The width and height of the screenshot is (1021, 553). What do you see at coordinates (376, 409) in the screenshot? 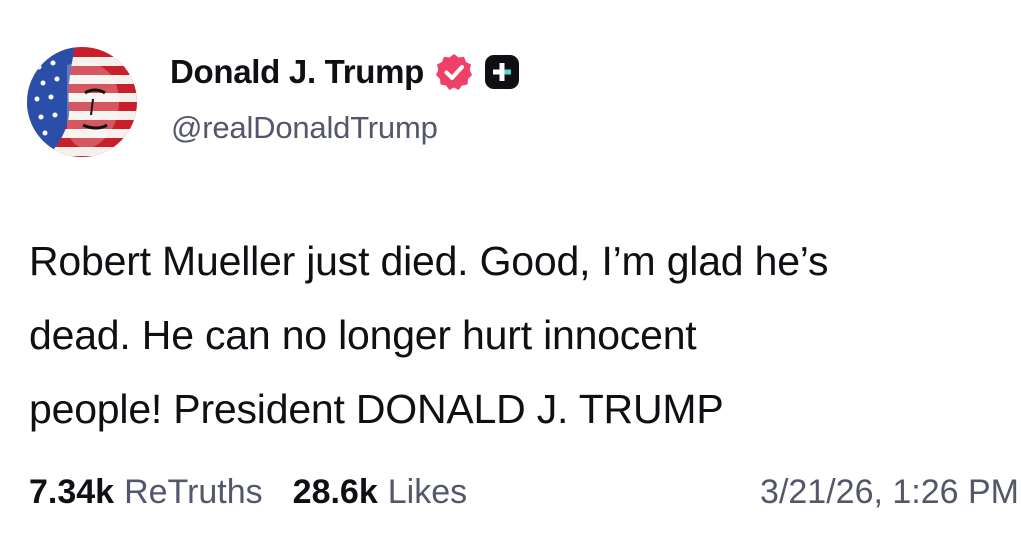
I see `post-text-line: people! President DONALD J. TRUMP` at bounding box center [376, 409].